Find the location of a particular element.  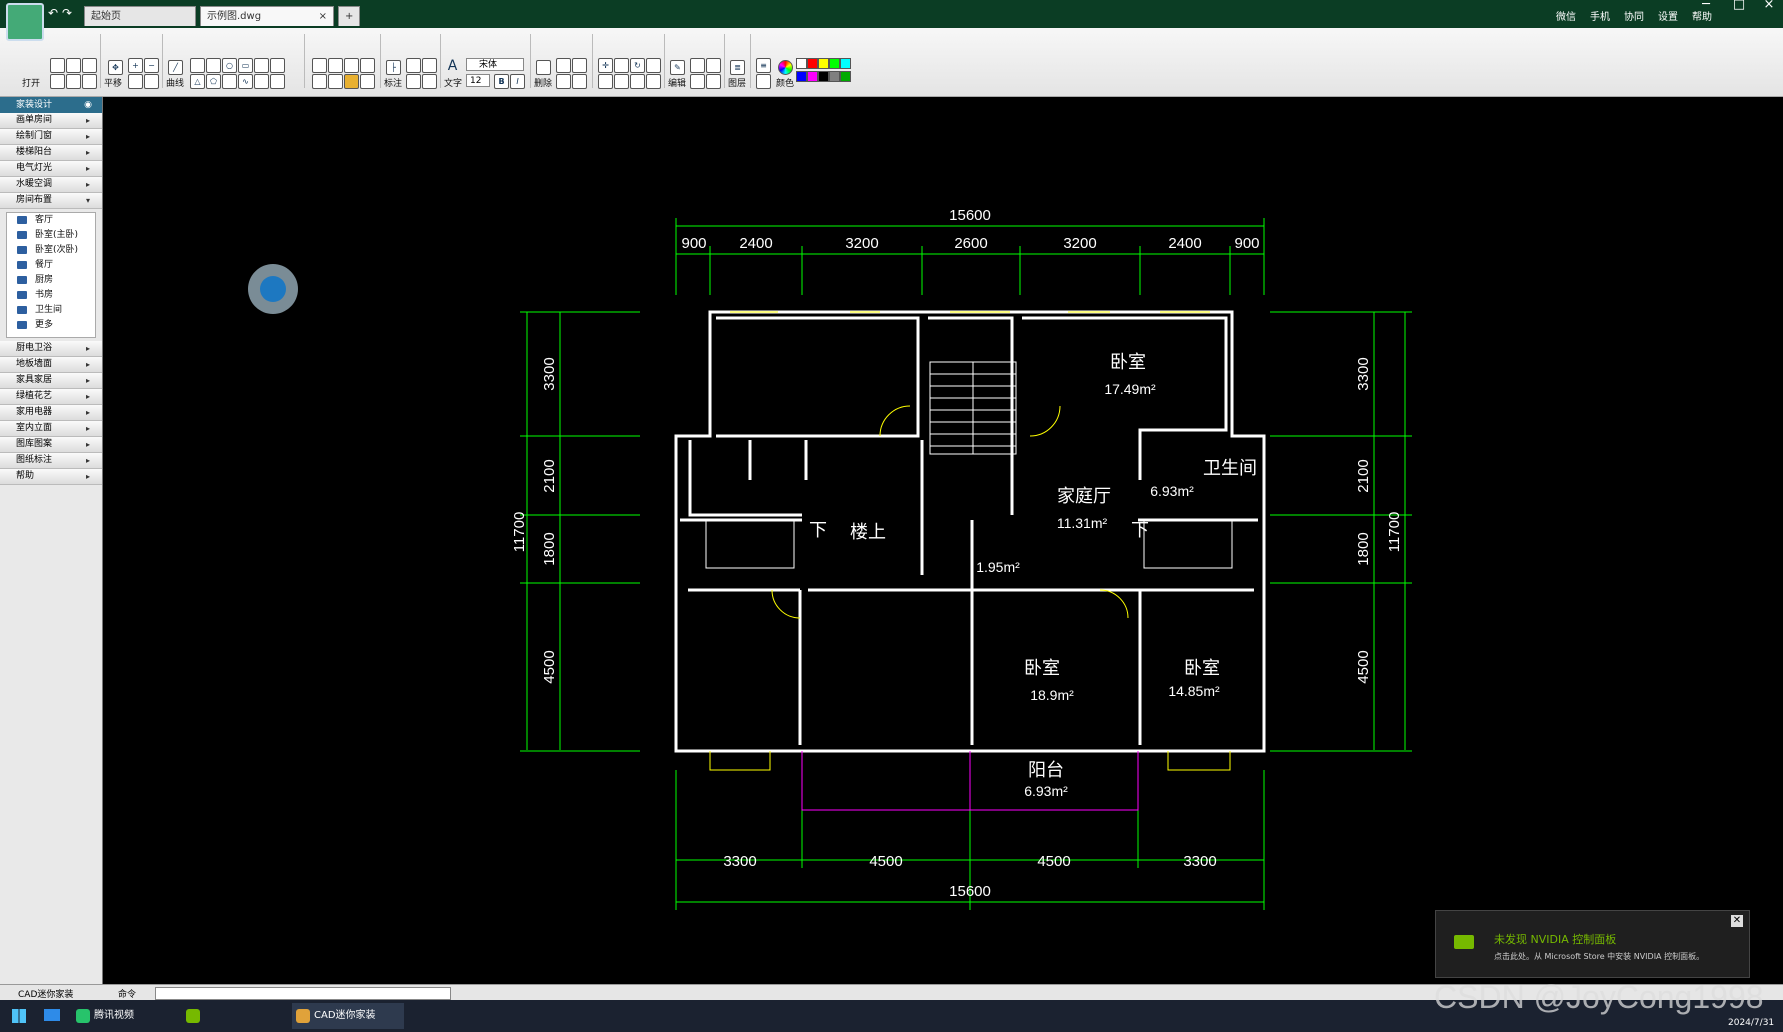

maximize-button: □ is located at coordinates (1739, 7).